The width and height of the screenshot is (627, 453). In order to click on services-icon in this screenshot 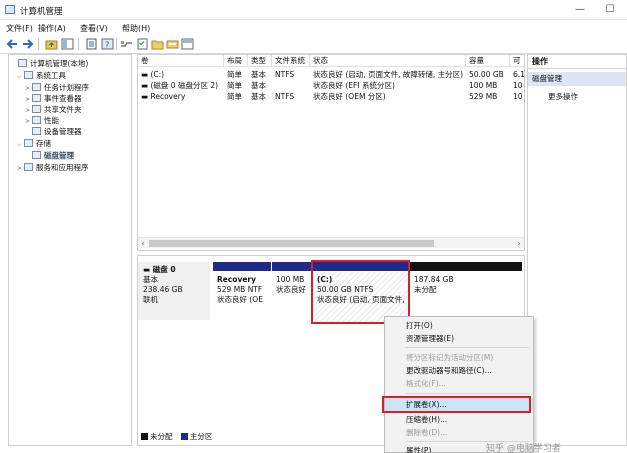, I will do `click(28, 167)`.